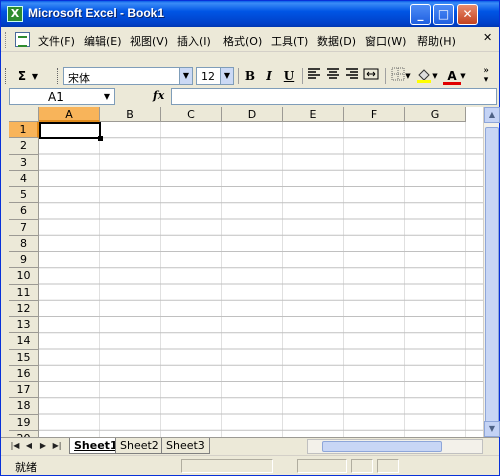  I want to click on font-size-select: 12 ▼, so click(215, 76).